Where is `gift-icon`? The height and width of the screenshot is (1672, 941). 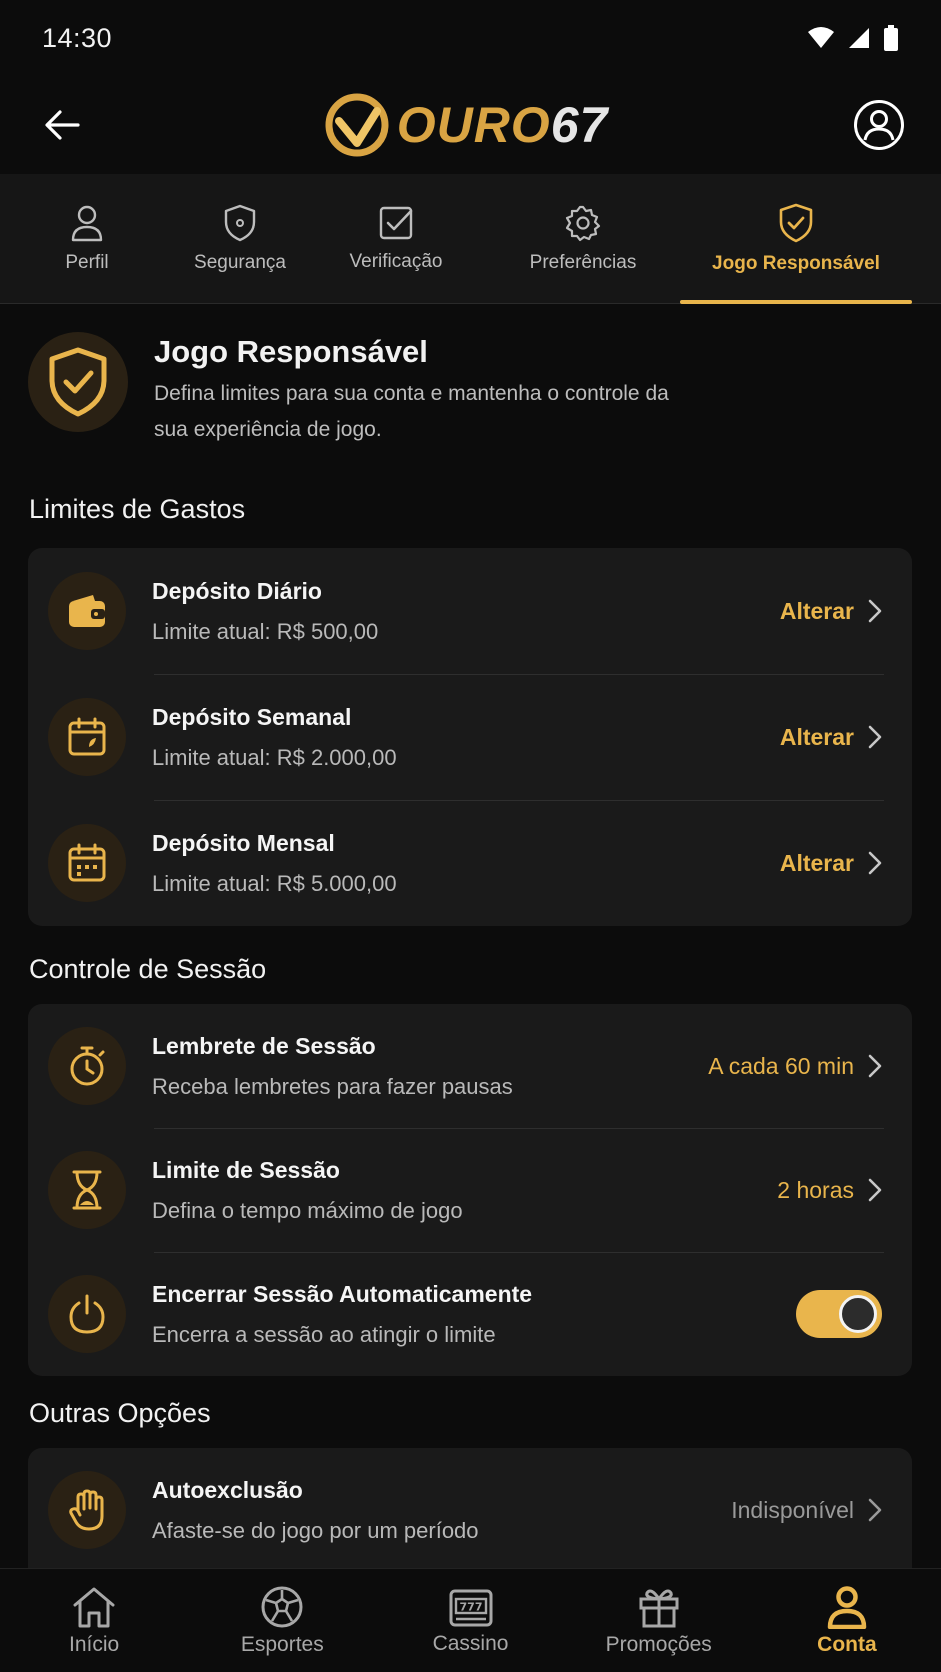
gift-icon is located at coordinates (659, 1608).